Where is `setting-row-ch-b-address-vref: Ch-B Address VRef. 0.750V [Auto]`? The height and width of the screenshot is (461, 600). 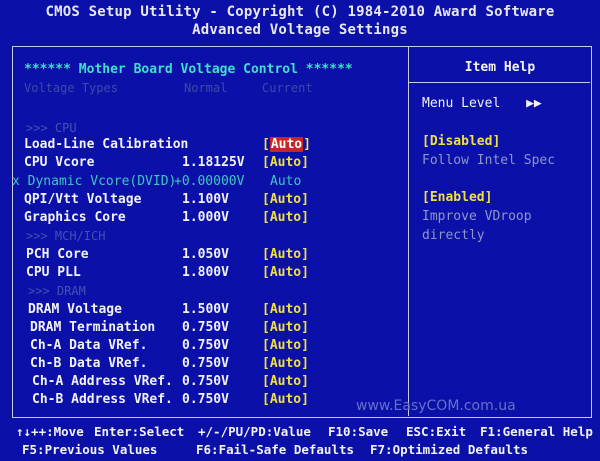
setting-row-ch-b-address-vref: Ch-B Address VRef. 0.750V [Auto] is located at coordinates (200, 401).